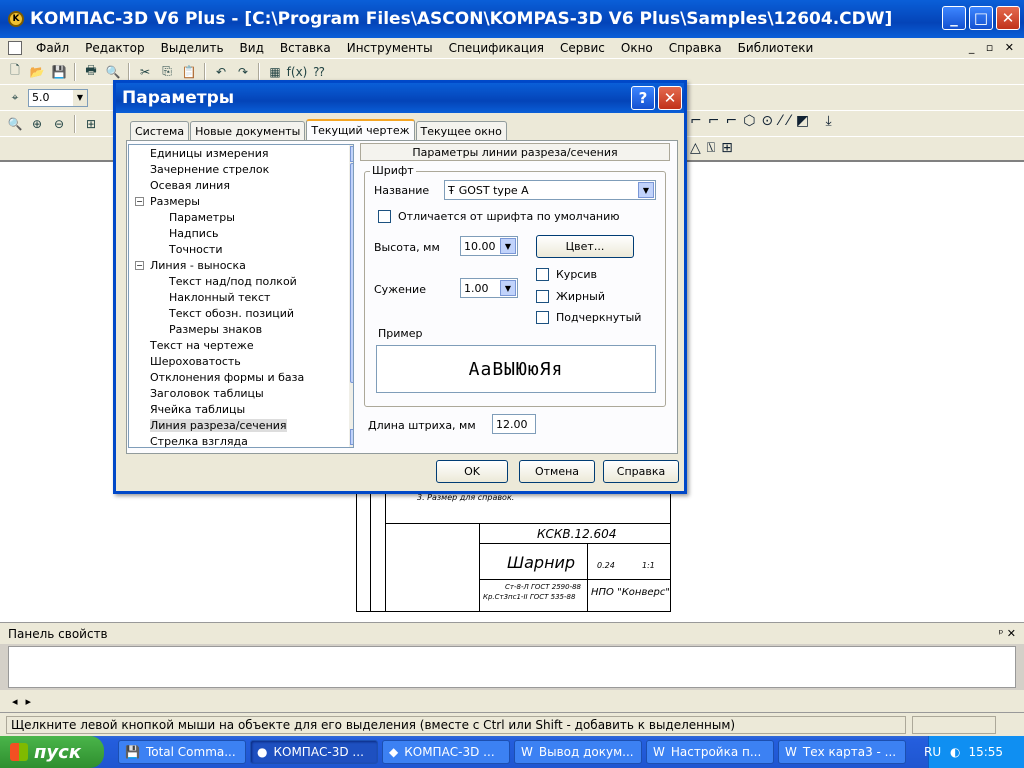 The width and height of the screenshot is (1024, 768). What do you see at coordinates (550, 190) in the screenshot?
I see `font-name-select: Ŧ GOST type A ▼` at bounding box center [550, 190].